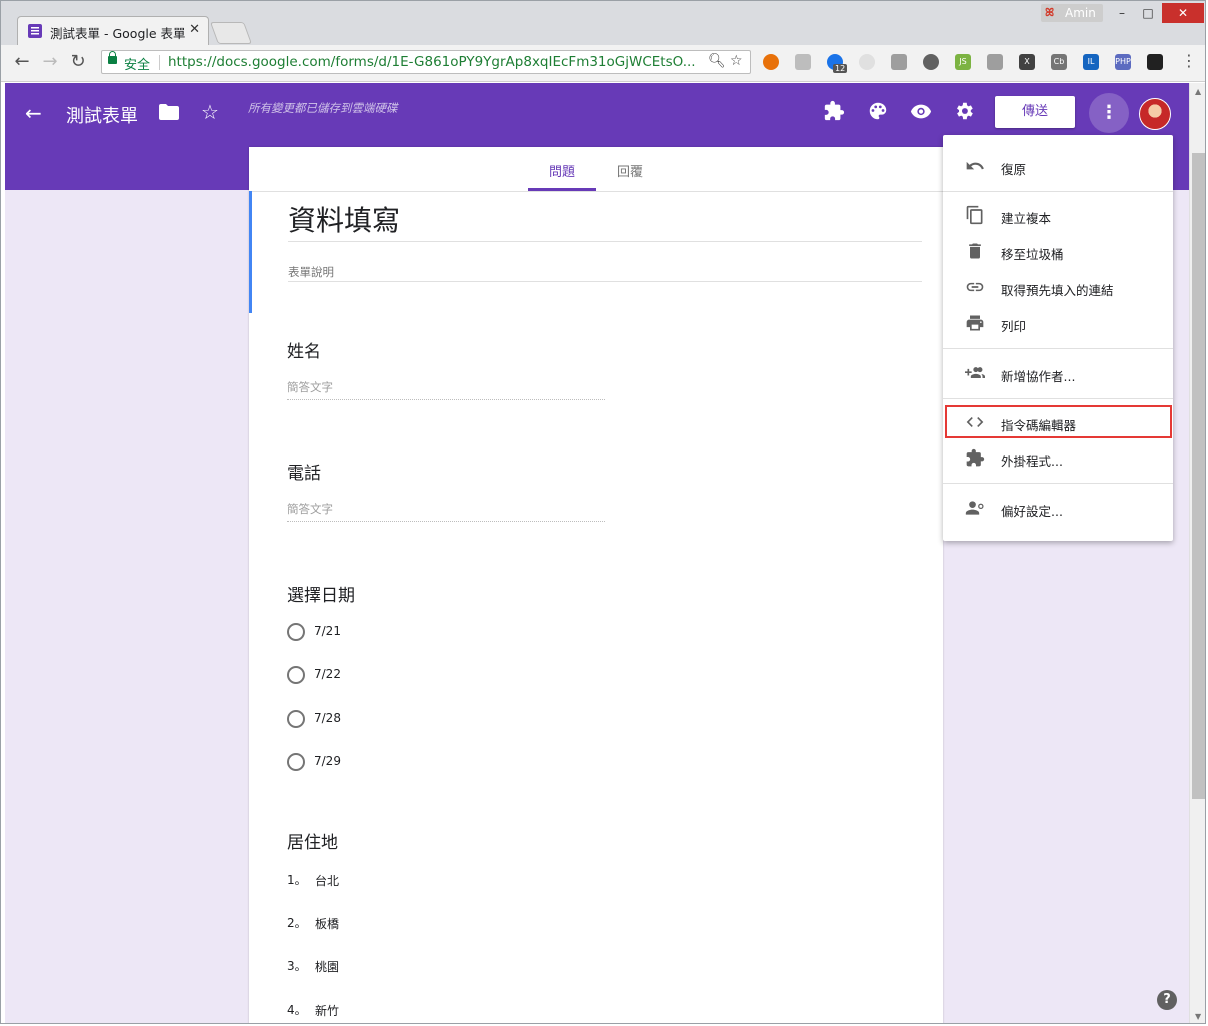  Describe the element at coordinates (1035, 112) in the screenshot. I see `send-button: 傳送` at that location.